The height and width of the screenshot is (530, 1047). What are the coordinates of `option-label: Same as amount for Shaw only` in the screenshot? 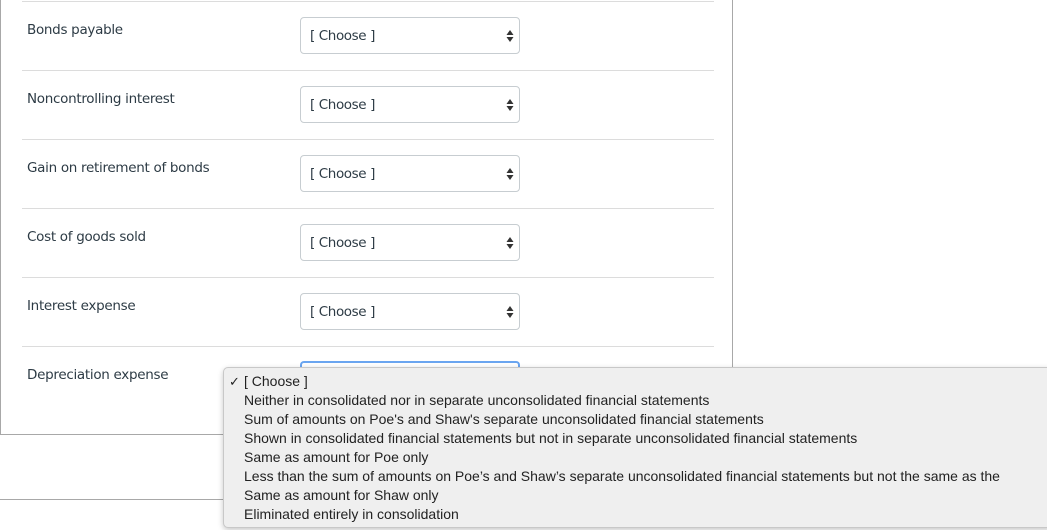 It's located at (341, 495).